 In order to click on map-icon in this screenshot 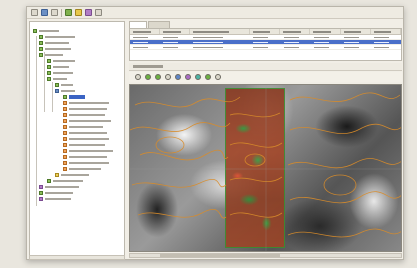, I will do `click(88, 12)`.